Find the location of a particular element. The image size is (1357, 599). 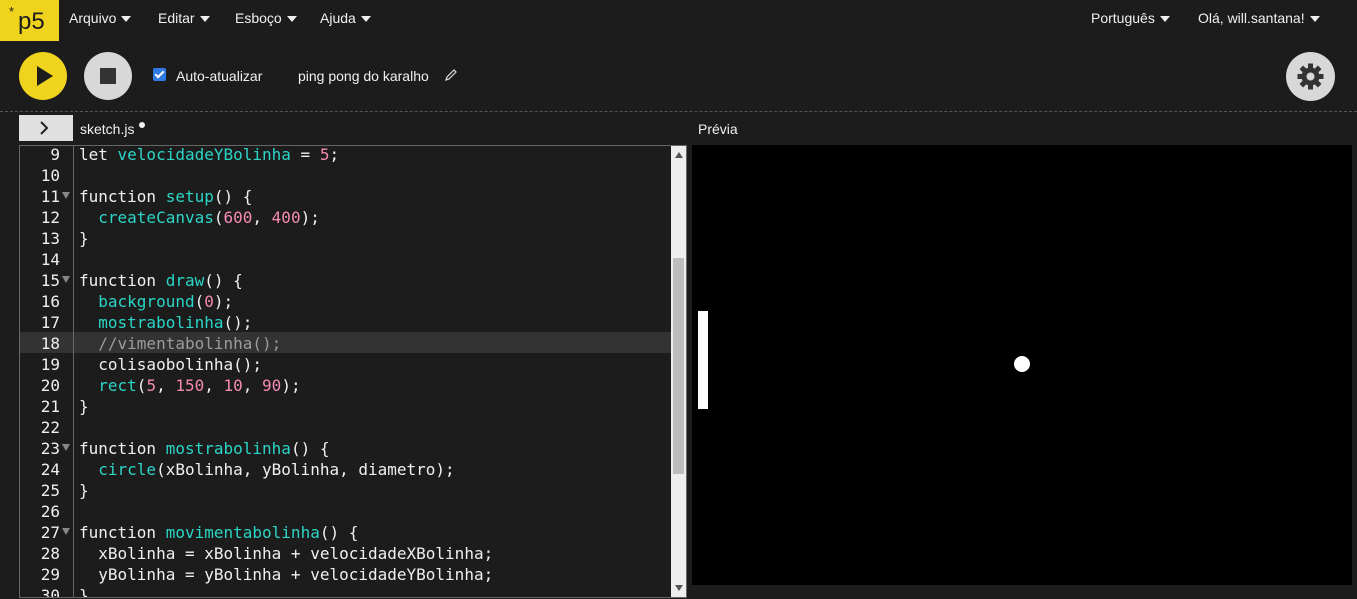

play-icon is located at coordinates (45, 76).